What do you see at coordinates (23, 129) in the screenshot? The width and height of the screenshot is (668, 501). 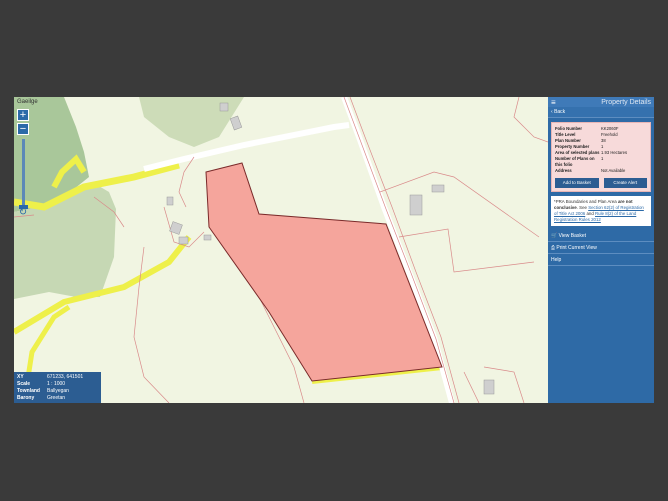 I see `zoom-out-button: −` at bounding box center [23, 129].